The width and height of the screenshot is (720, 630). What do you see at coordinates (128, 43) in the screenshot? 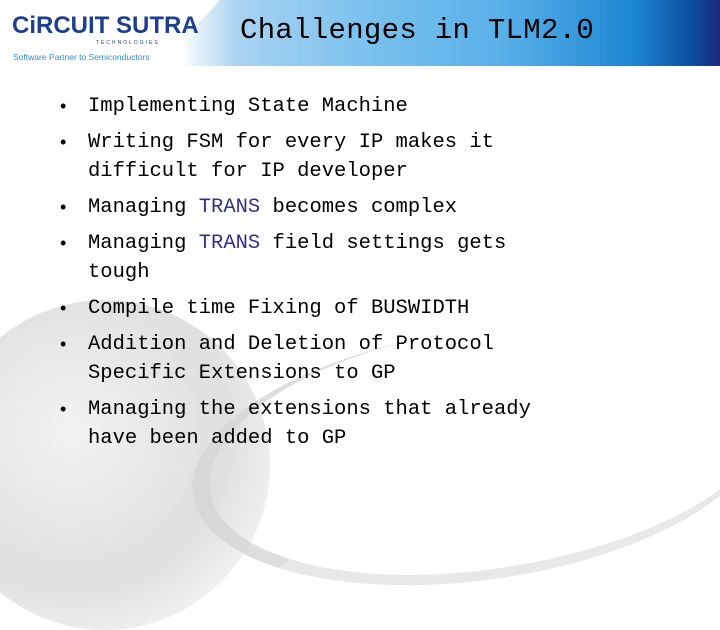
I see `logo-subtitle: TECHNOLOGIES` at bounding box center [128, 43].